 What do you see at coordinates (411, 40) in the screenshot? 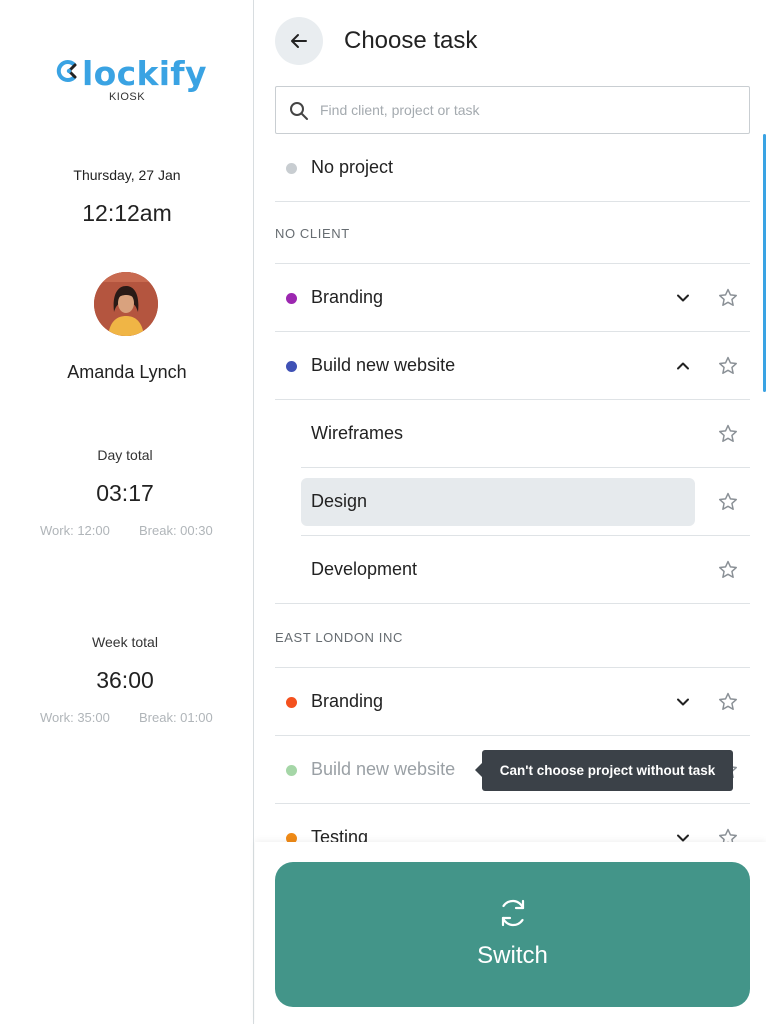
I see `page-title: Choose task` at bounding box center [411, 40].